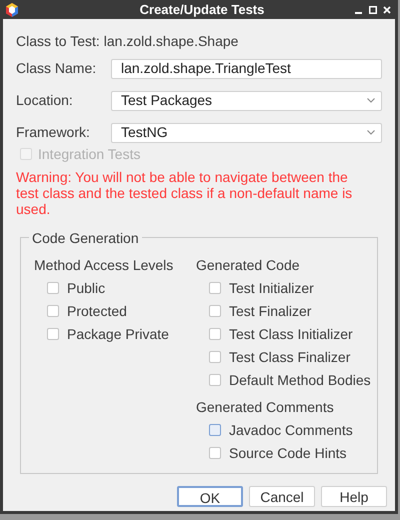 The width and height of the screenshot is (400, 520). What do you see at coordinates (246, 100) in the screenshot?
I see `dropdown: Test Packages` at bounding box center [246, 100].